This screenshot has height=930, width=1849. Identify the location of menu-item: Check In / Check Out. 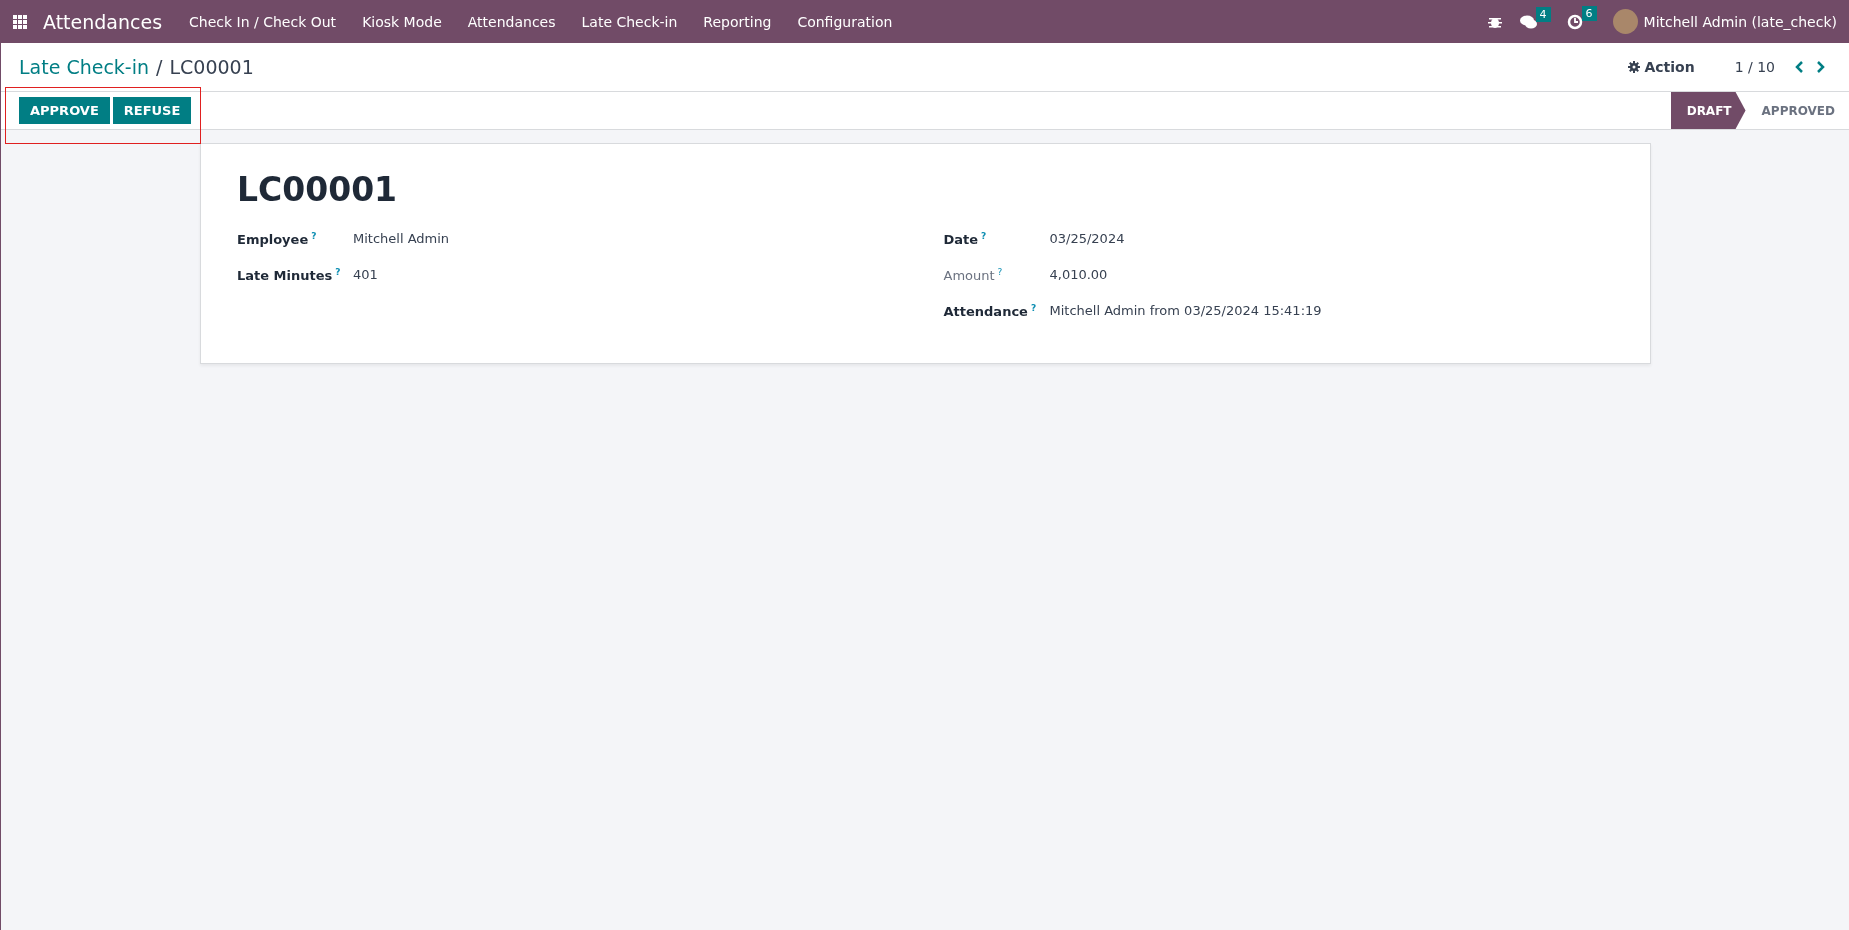
(263, 21).